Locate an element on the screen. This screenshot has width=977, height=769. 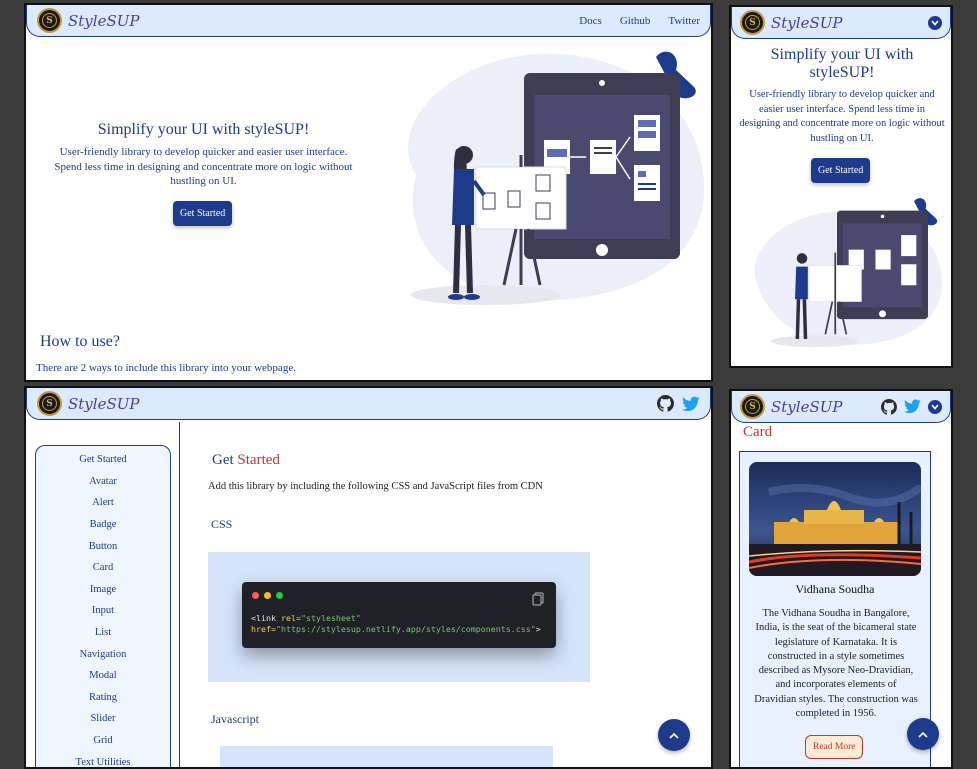
sidebar-item-navigation: Navigation is located at coordinates (103, 654).